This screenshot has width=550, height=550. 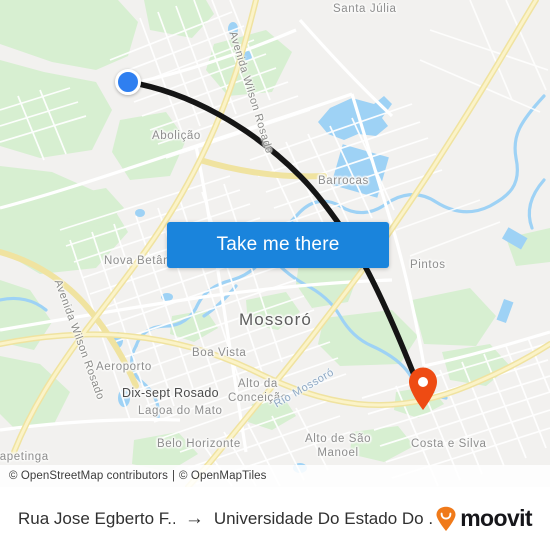 What do you see at coordinates (446, 518) in the screenshot?
I see `moovit-pin-icon` at bounding box center [446, 518].